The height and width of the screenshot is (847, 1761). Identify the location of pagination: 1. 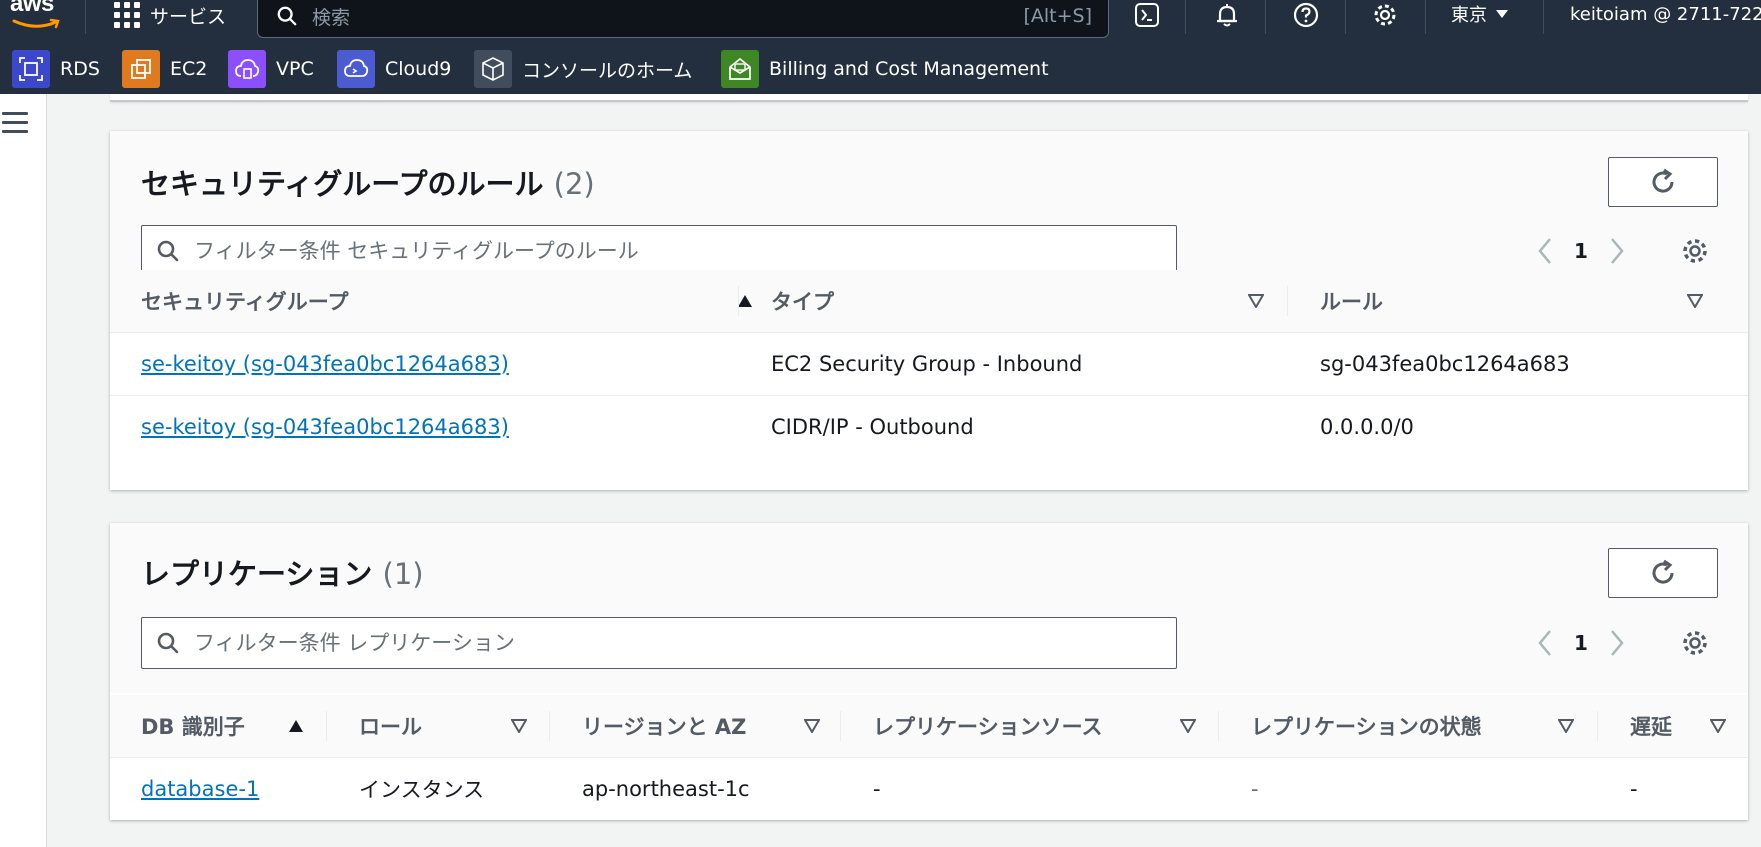
(1581, 251).